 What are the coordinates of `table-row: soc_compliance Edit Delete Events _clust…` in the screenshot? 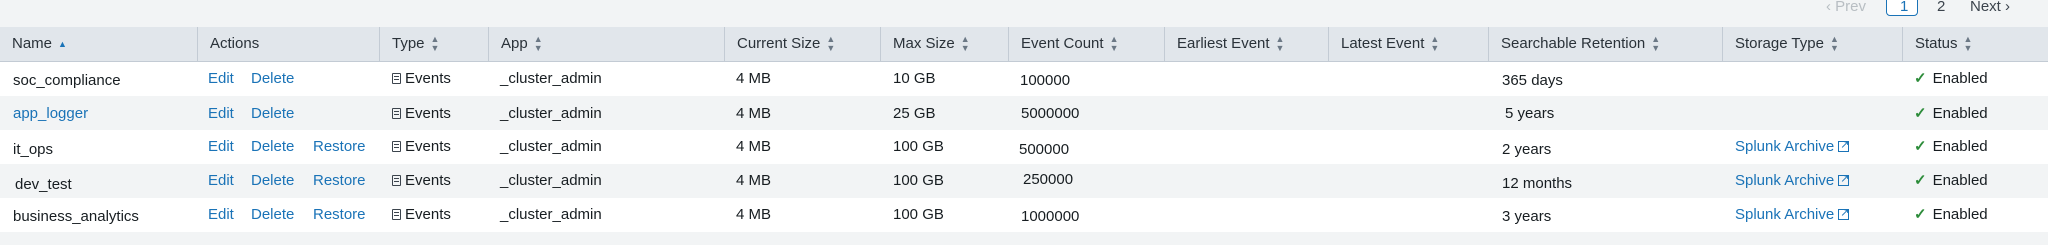 It's located at (1024, 79).